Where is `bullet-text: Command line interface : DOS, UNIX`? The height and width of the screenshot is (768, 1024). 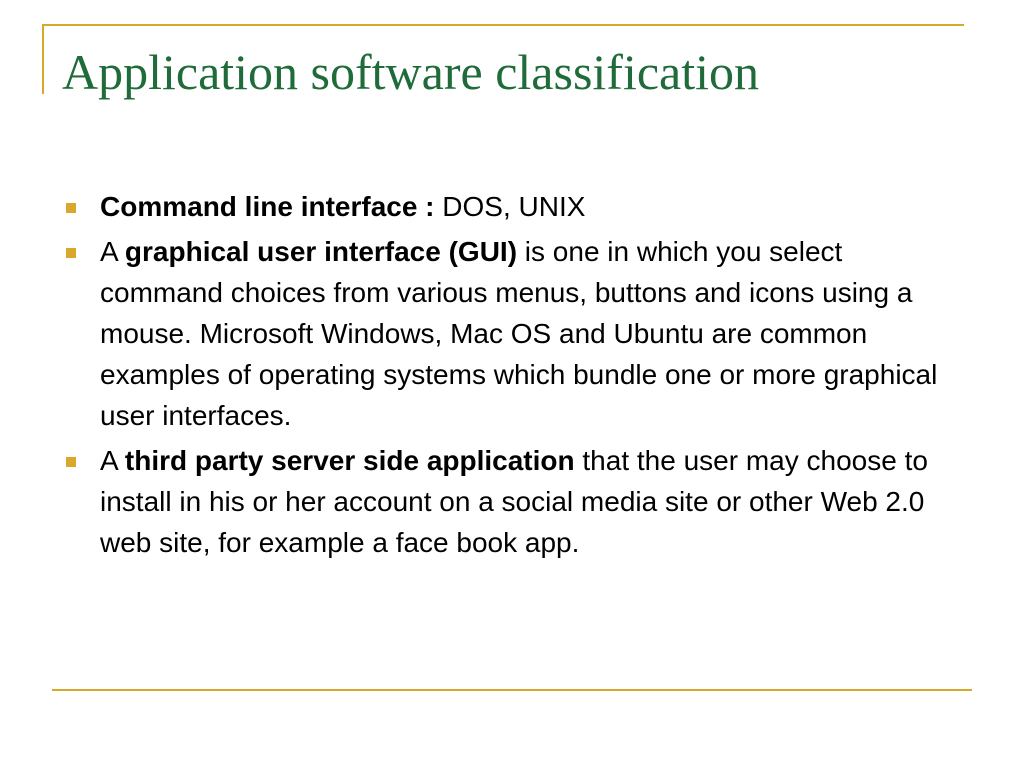
bullet-text: Command line interface : DOS, UNIX is located at coordinates (342, 206).